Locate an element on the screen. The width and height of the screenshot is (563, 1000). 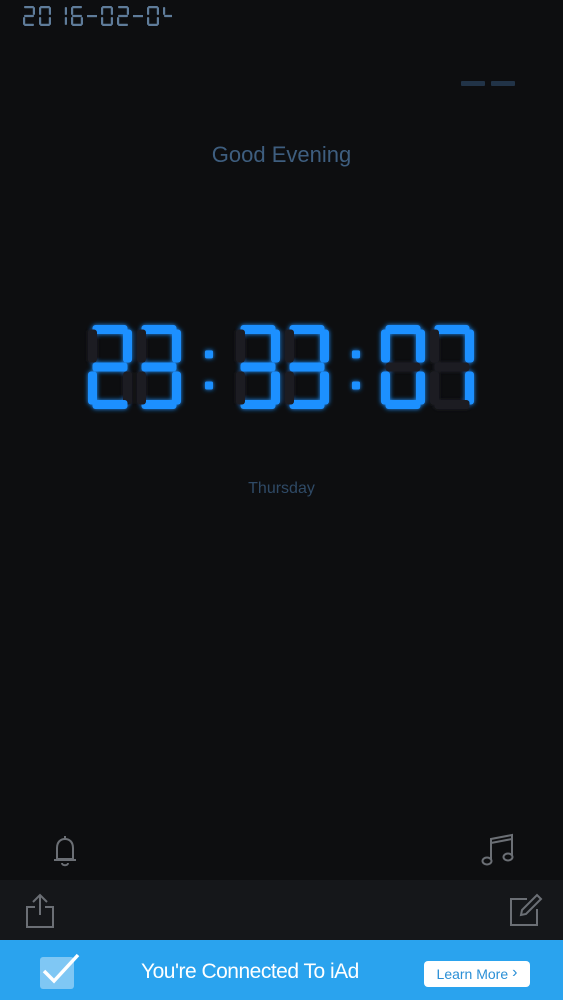
music-button is located at coordinates (498, 852).